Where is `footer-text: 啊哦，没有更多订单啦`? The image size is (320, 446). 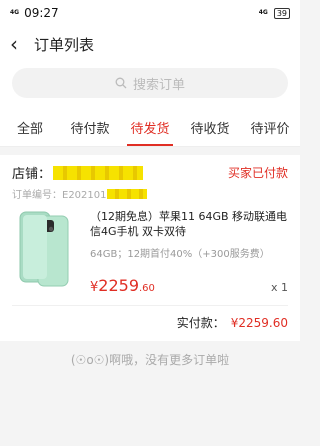
footer-text: 啊哦，没有更多订单啦 is located at coordinates (169, 360).